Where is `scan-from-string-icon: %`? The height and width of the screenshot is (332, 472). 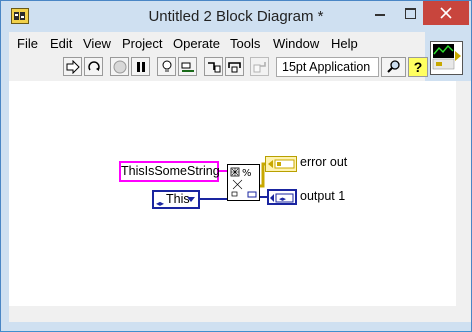 scan-from-string-icon: % is located at coordinates (243, 182).